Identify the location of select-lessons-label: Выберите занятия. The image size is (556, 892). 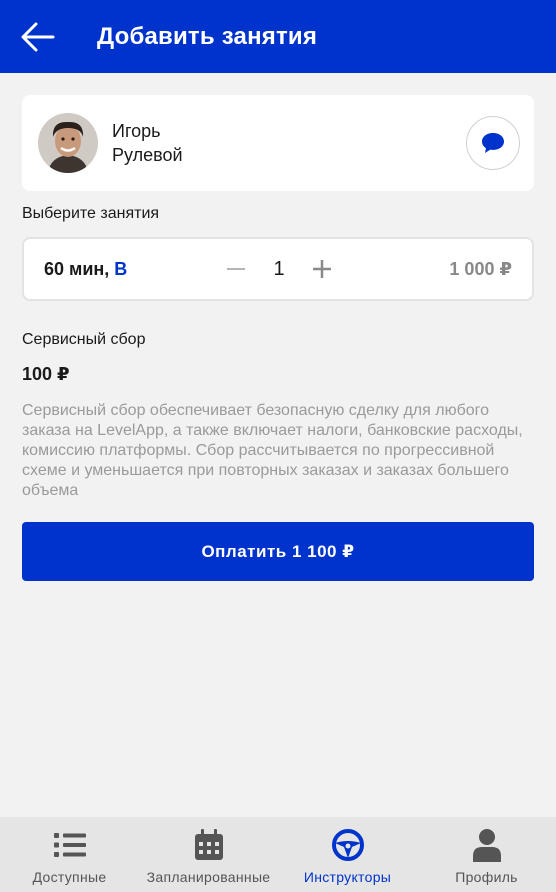
(91, 213).